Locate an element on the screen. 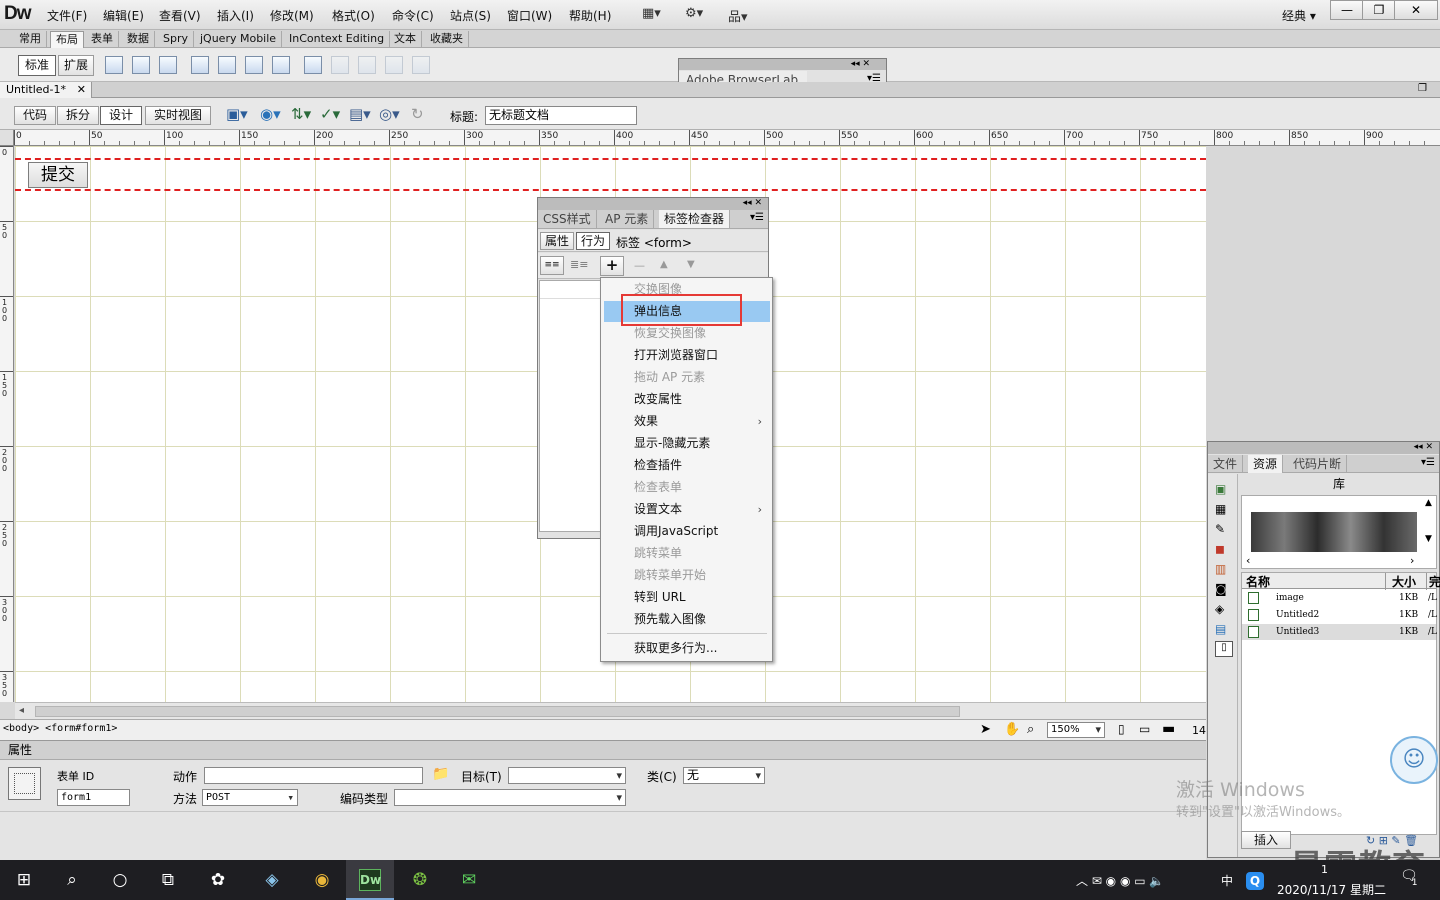 This screenshot has width=1440, height=900. tab-layout: 布局 is located at coordinates (67, 39).